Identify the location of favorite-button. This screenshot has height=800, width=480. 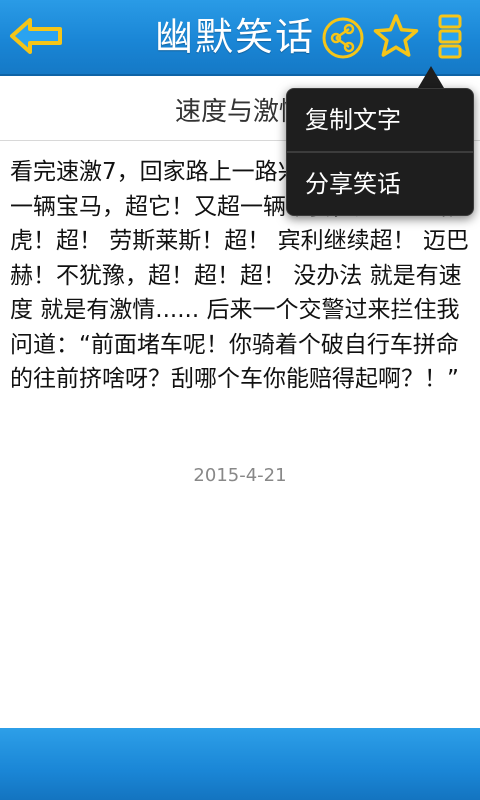
(396, 36).